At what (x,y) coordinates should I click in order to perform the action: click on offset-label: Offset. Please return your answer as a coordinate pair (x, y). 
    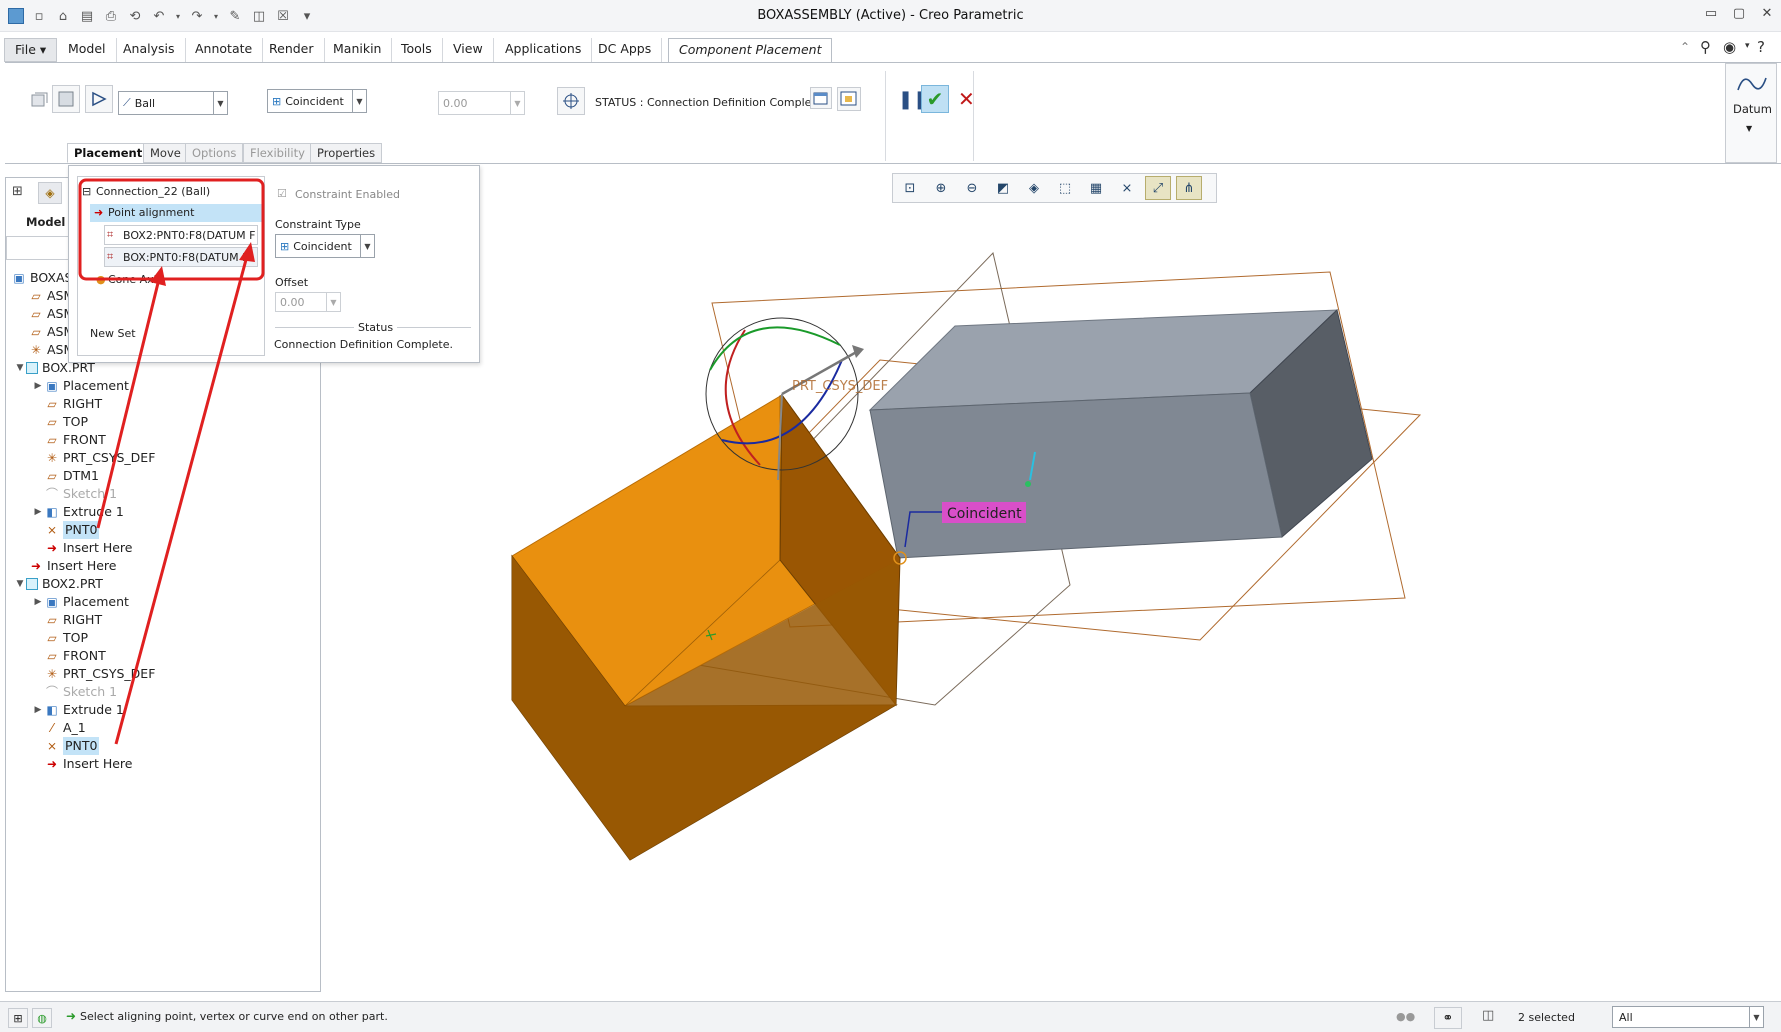
    Looking at the image, I should click on (292, 282).